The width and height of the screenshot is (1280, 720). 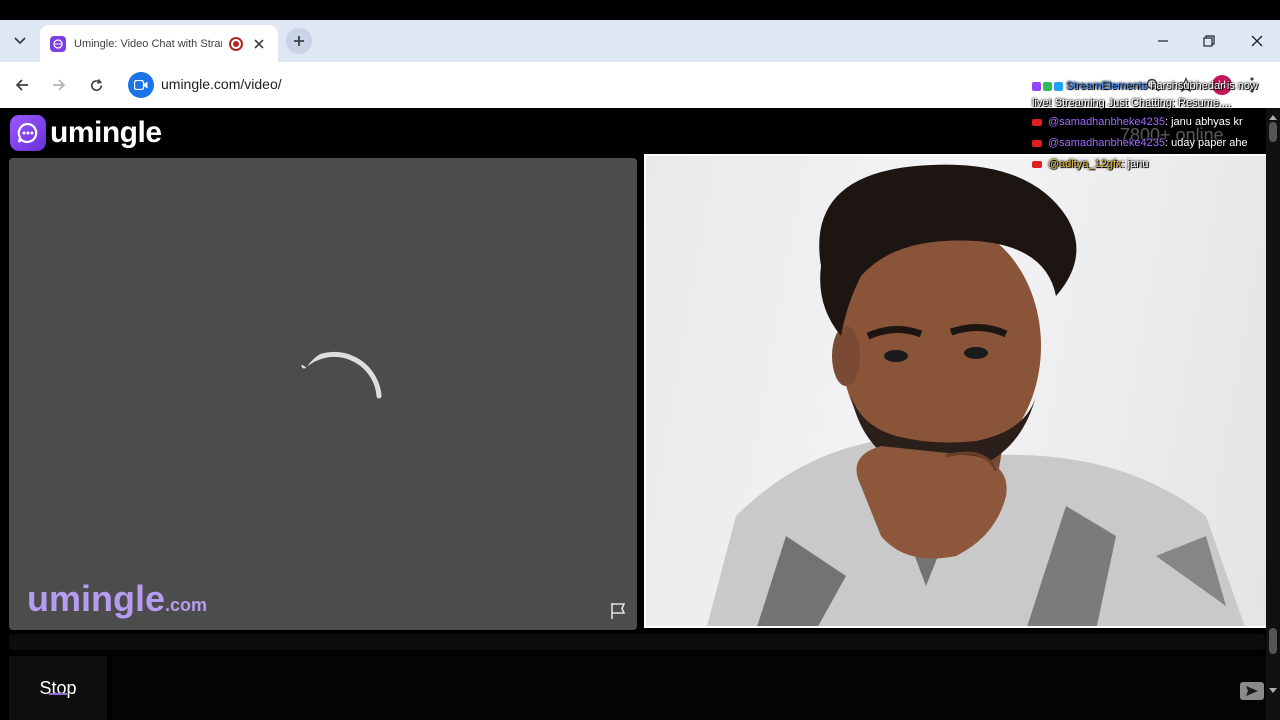 I want to click on overlay-message-user: @aditya_12gfx, so click(x=1085, y=164).